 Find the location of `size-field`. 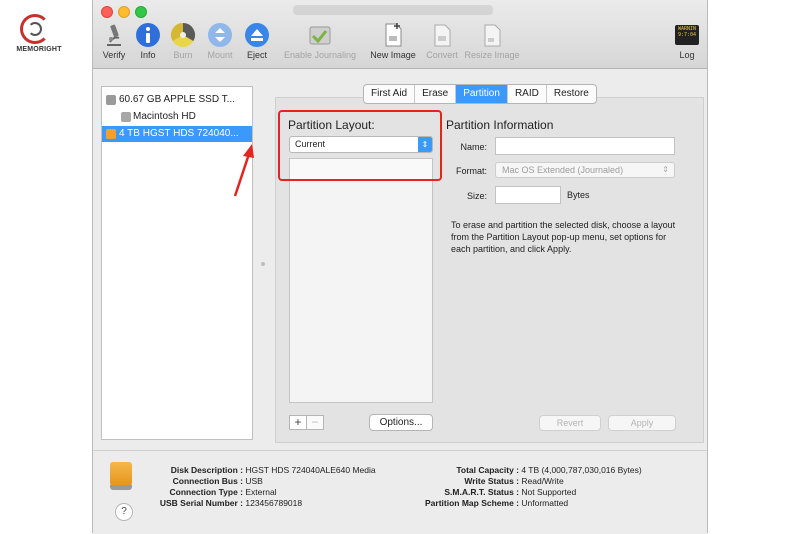

size-field is located at coordinates (528, 195).